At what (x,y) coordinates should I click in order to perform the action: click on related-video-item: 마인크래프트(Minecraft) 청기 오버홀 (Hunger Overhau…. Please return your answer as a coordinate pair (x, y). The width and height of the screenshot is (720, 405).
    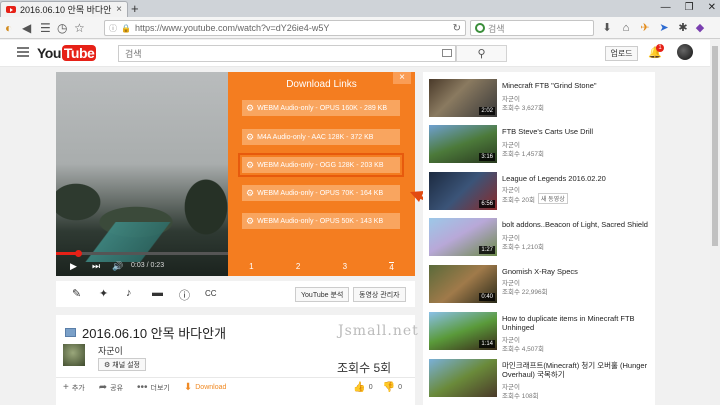
    Looking at the image, I should click on (539, 379).